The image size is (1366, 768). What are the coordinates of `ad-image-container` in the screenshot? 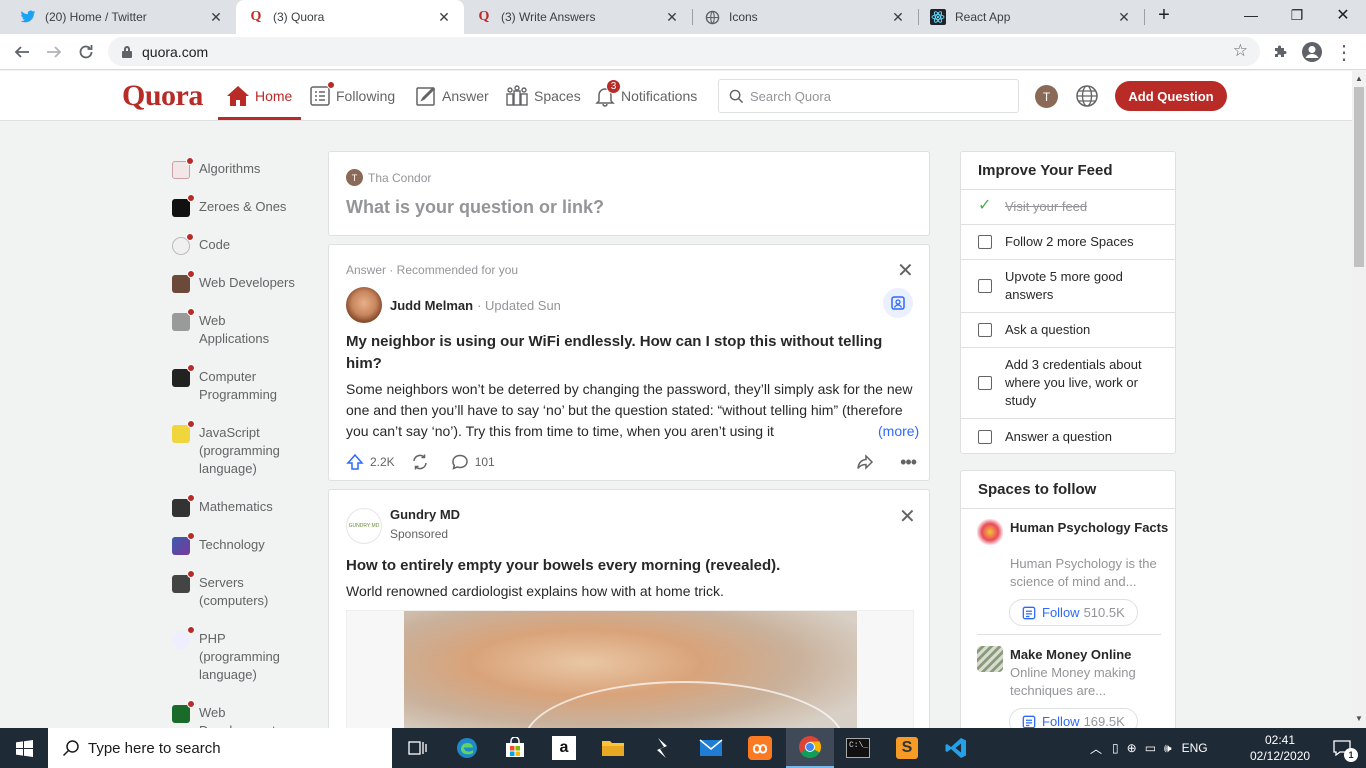 It's located at (630, 675).